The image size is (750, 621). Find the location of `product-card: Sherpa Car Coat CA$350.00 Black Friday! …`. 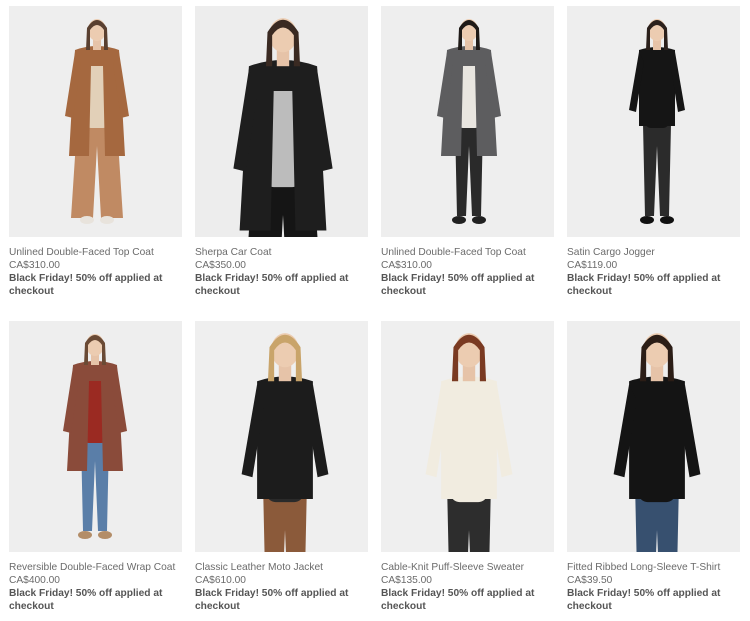

product-card: Sherpa Car Coat CA$350.00 Black Friday! … is located at coordinates (281, 163).